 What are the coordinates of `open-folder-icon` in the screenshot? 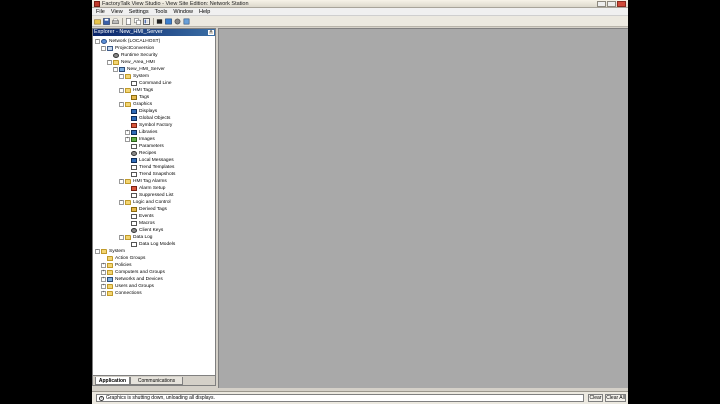 It's located at (97, 21).